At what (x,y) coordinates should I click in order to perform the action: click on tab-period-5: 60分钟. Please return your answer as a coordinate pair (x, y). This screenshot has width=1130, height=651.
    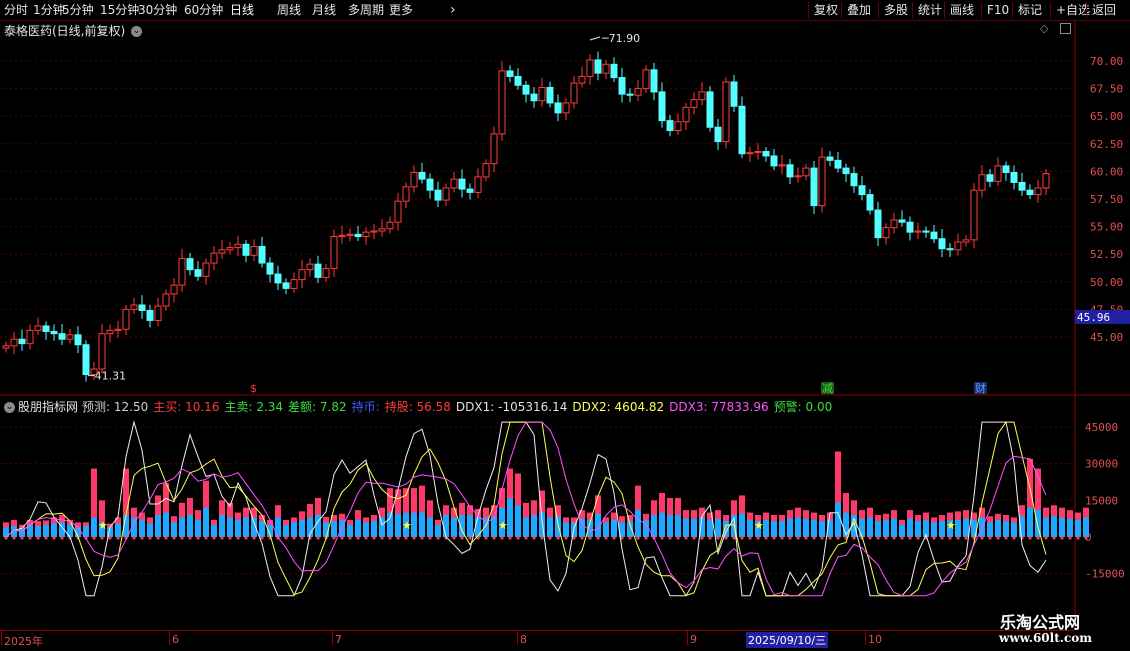
    Looking at the image, I should click on (203, 10).